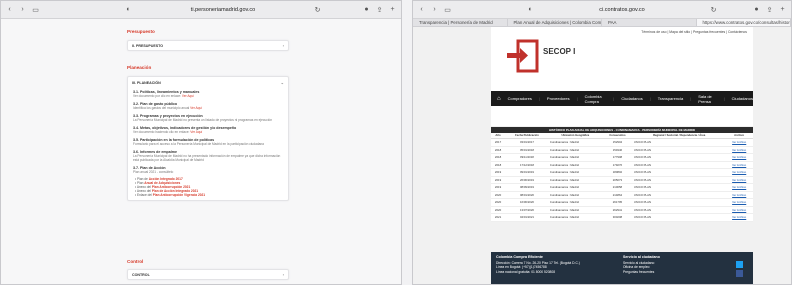 The height and width of the screenshot is (285, 792). I want to click on twitter-icon, so click(739, 264).